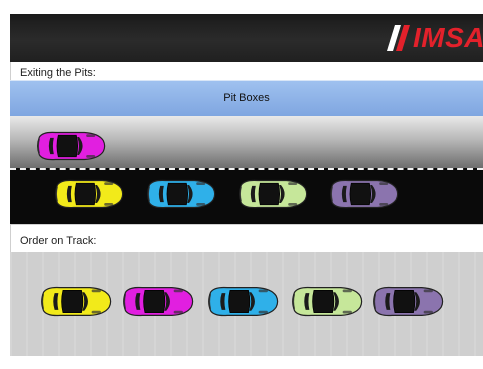 This screenshot has height=369, width=483. I want to click on pit-exit-dashed-line, so click(246, 169).